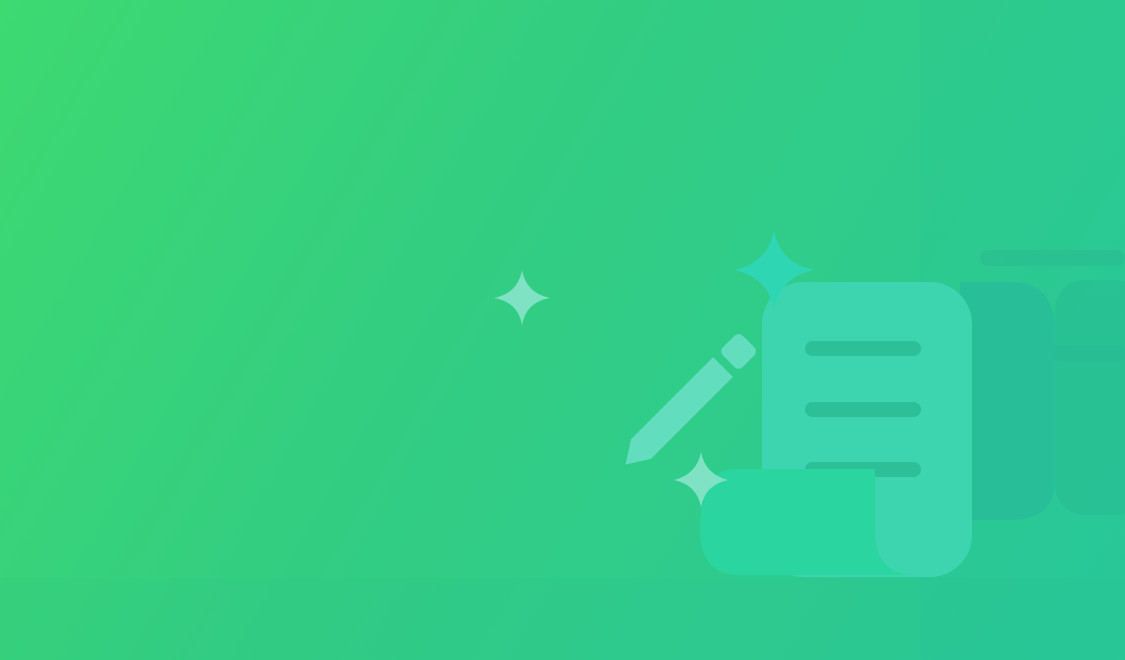  Describe the element at coordinates (877, 429) in the screenshot. I see `document-scroll-icon` at that location.